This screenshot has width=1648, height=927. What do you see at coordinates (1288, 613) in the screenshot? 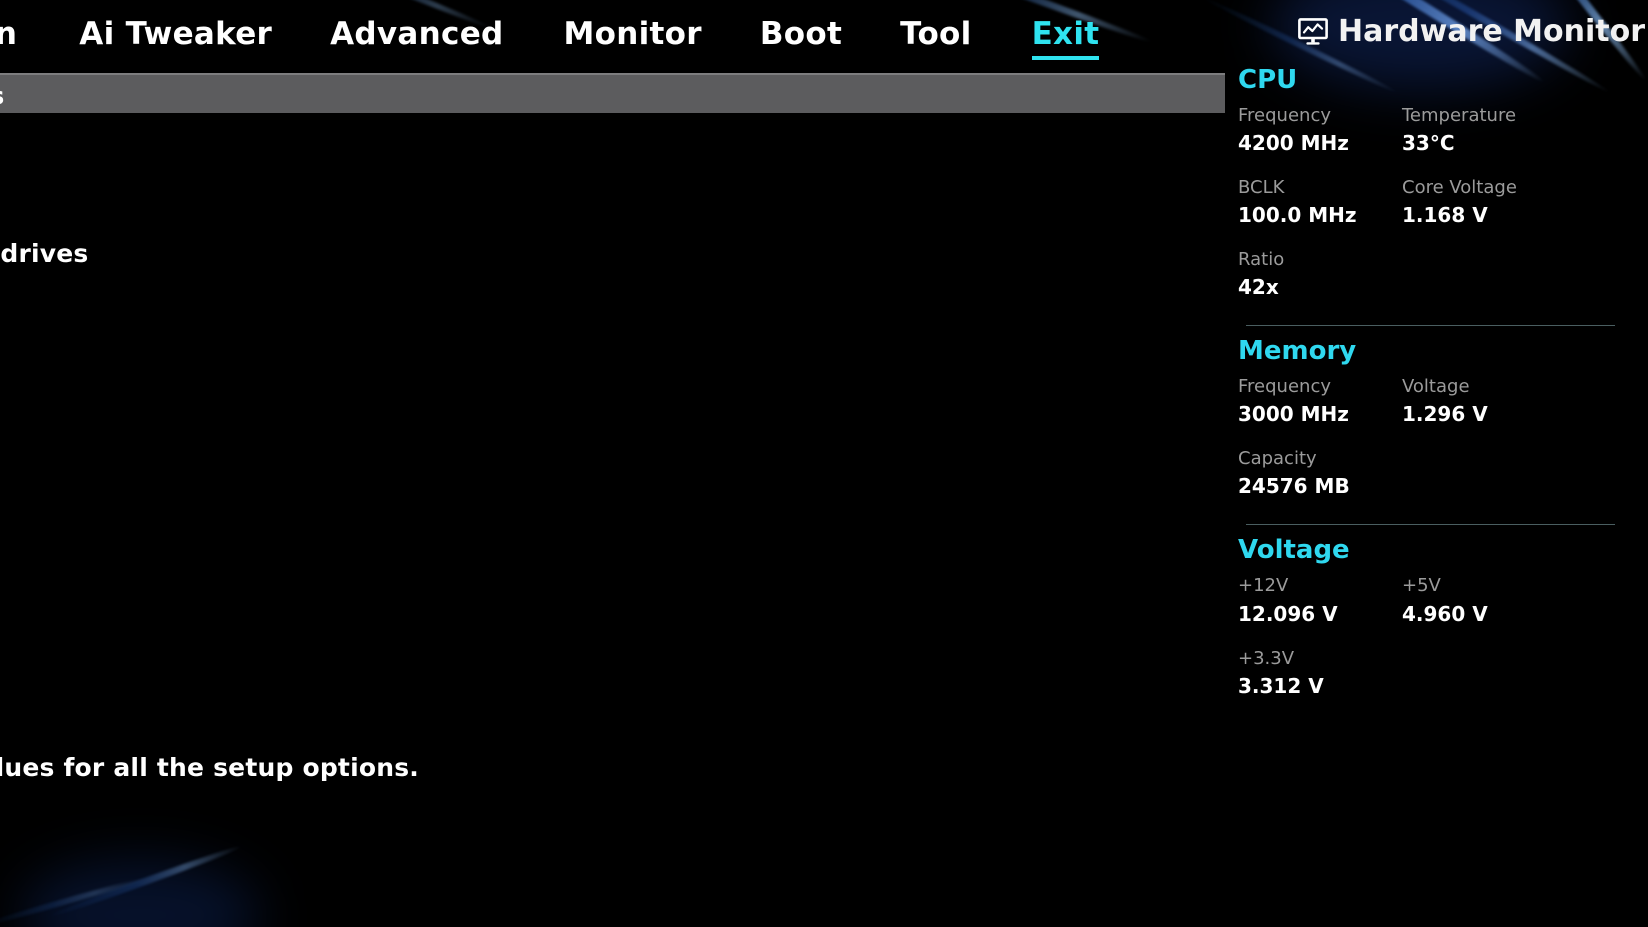
I see `hw-reading-value: 12.096 V` at bounding box center [1288, 613].